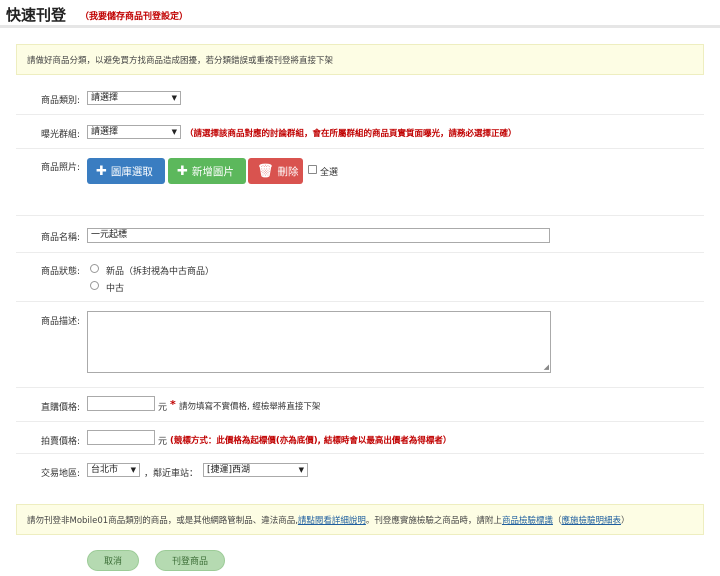  What do you see at coordinates (94, 268) in the screenshot?
I see `condition-new-radio` at bounding box center [94, 268].